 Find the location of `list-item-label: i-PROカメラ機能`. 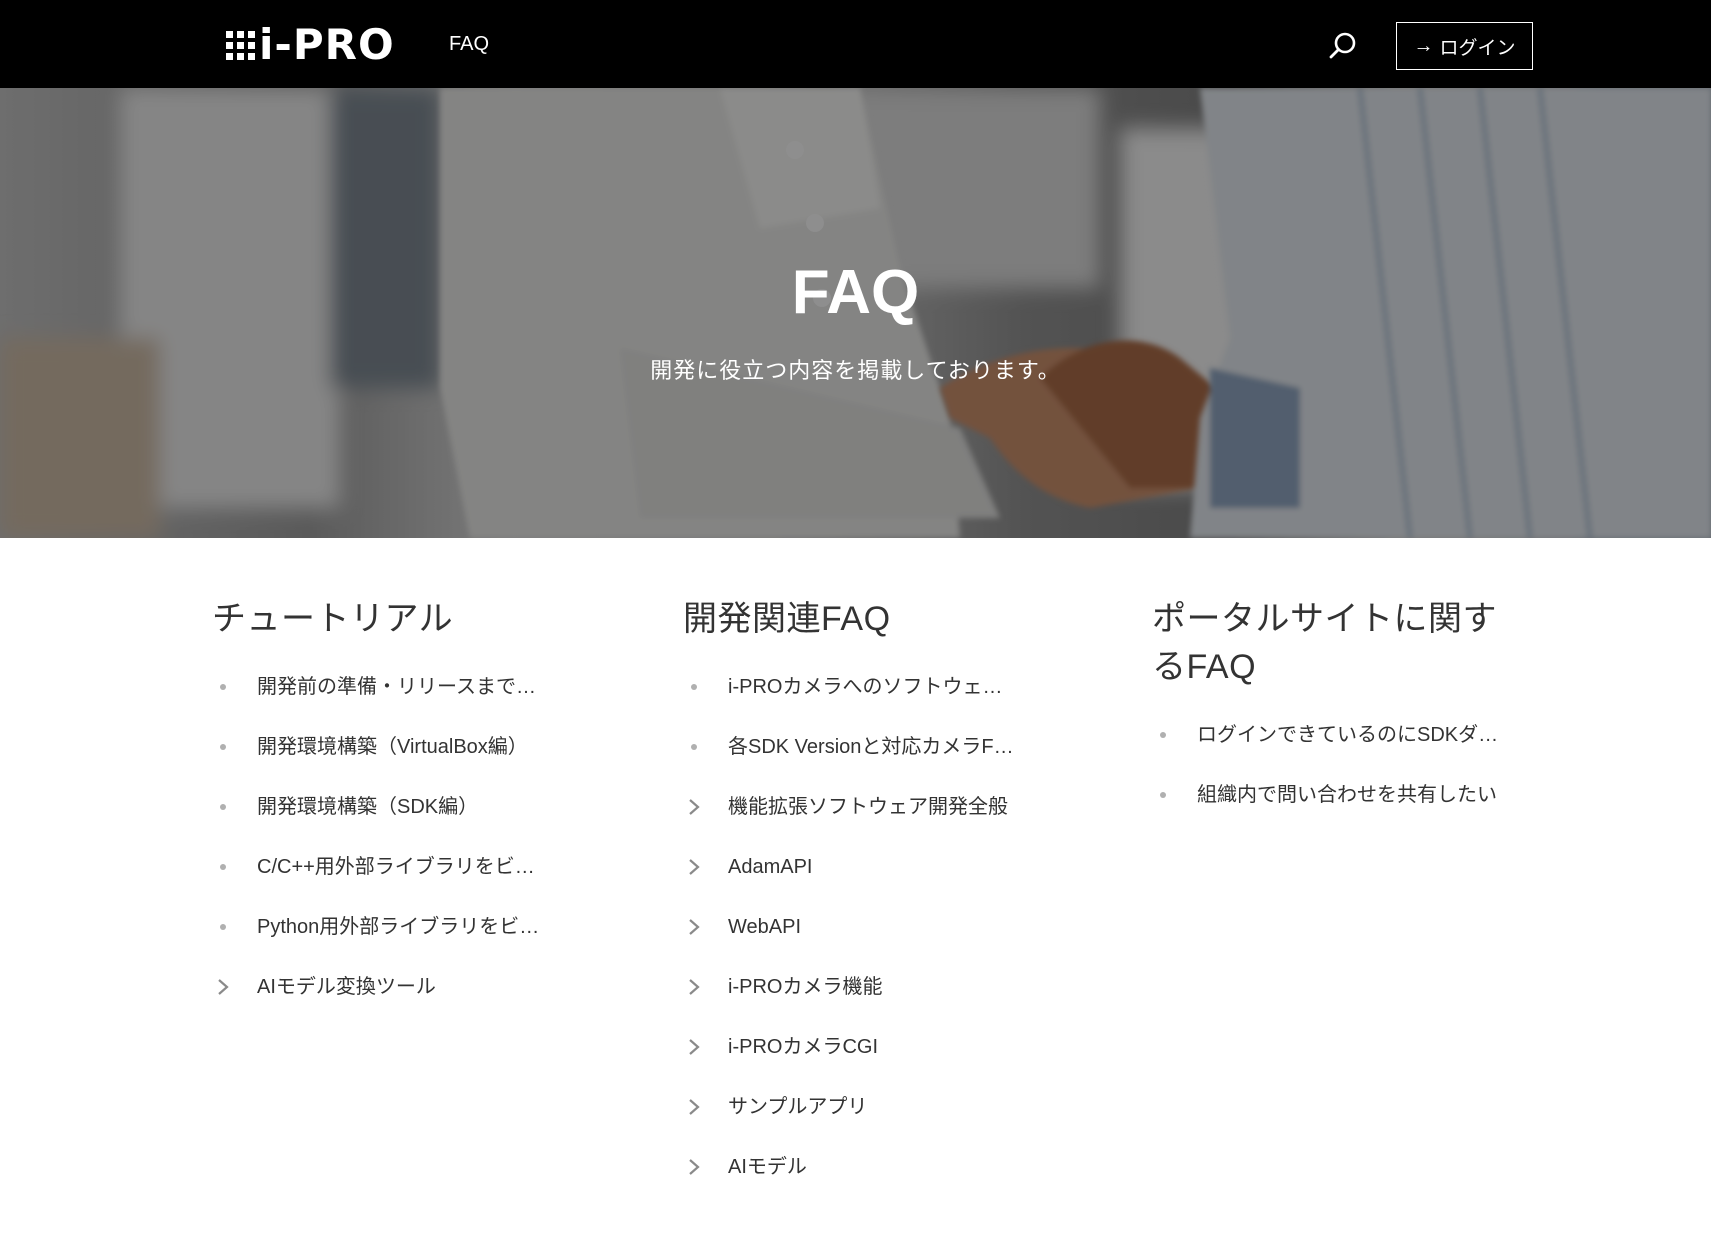

list-item-label: i-PROカメラ機能 is located at coordinates (805, 987).